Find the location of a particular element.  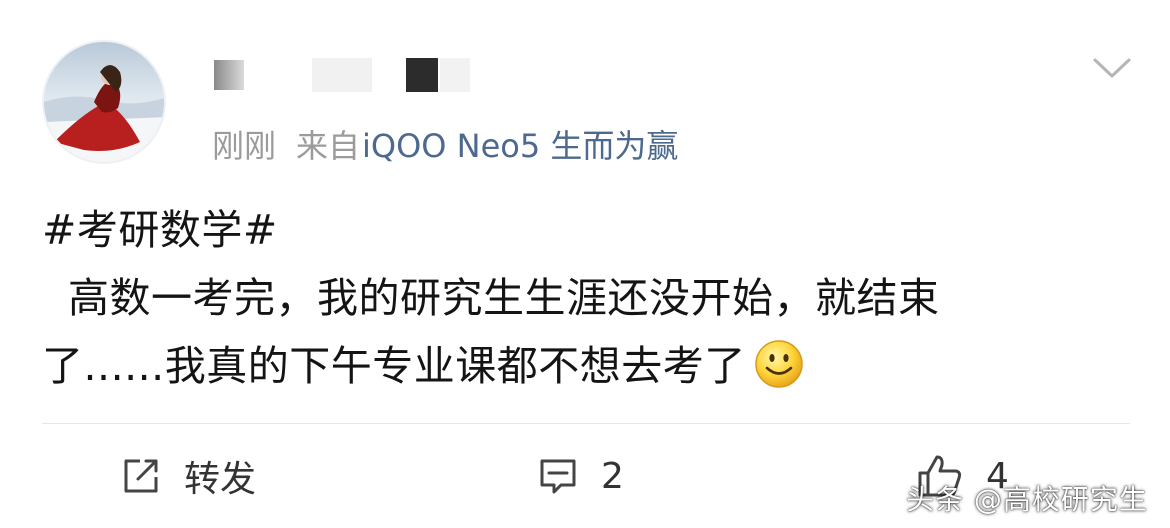

post-text-line: 高数一考完，我的研究生生涯还没开始，就结束 is located at coordinates (504, 298).